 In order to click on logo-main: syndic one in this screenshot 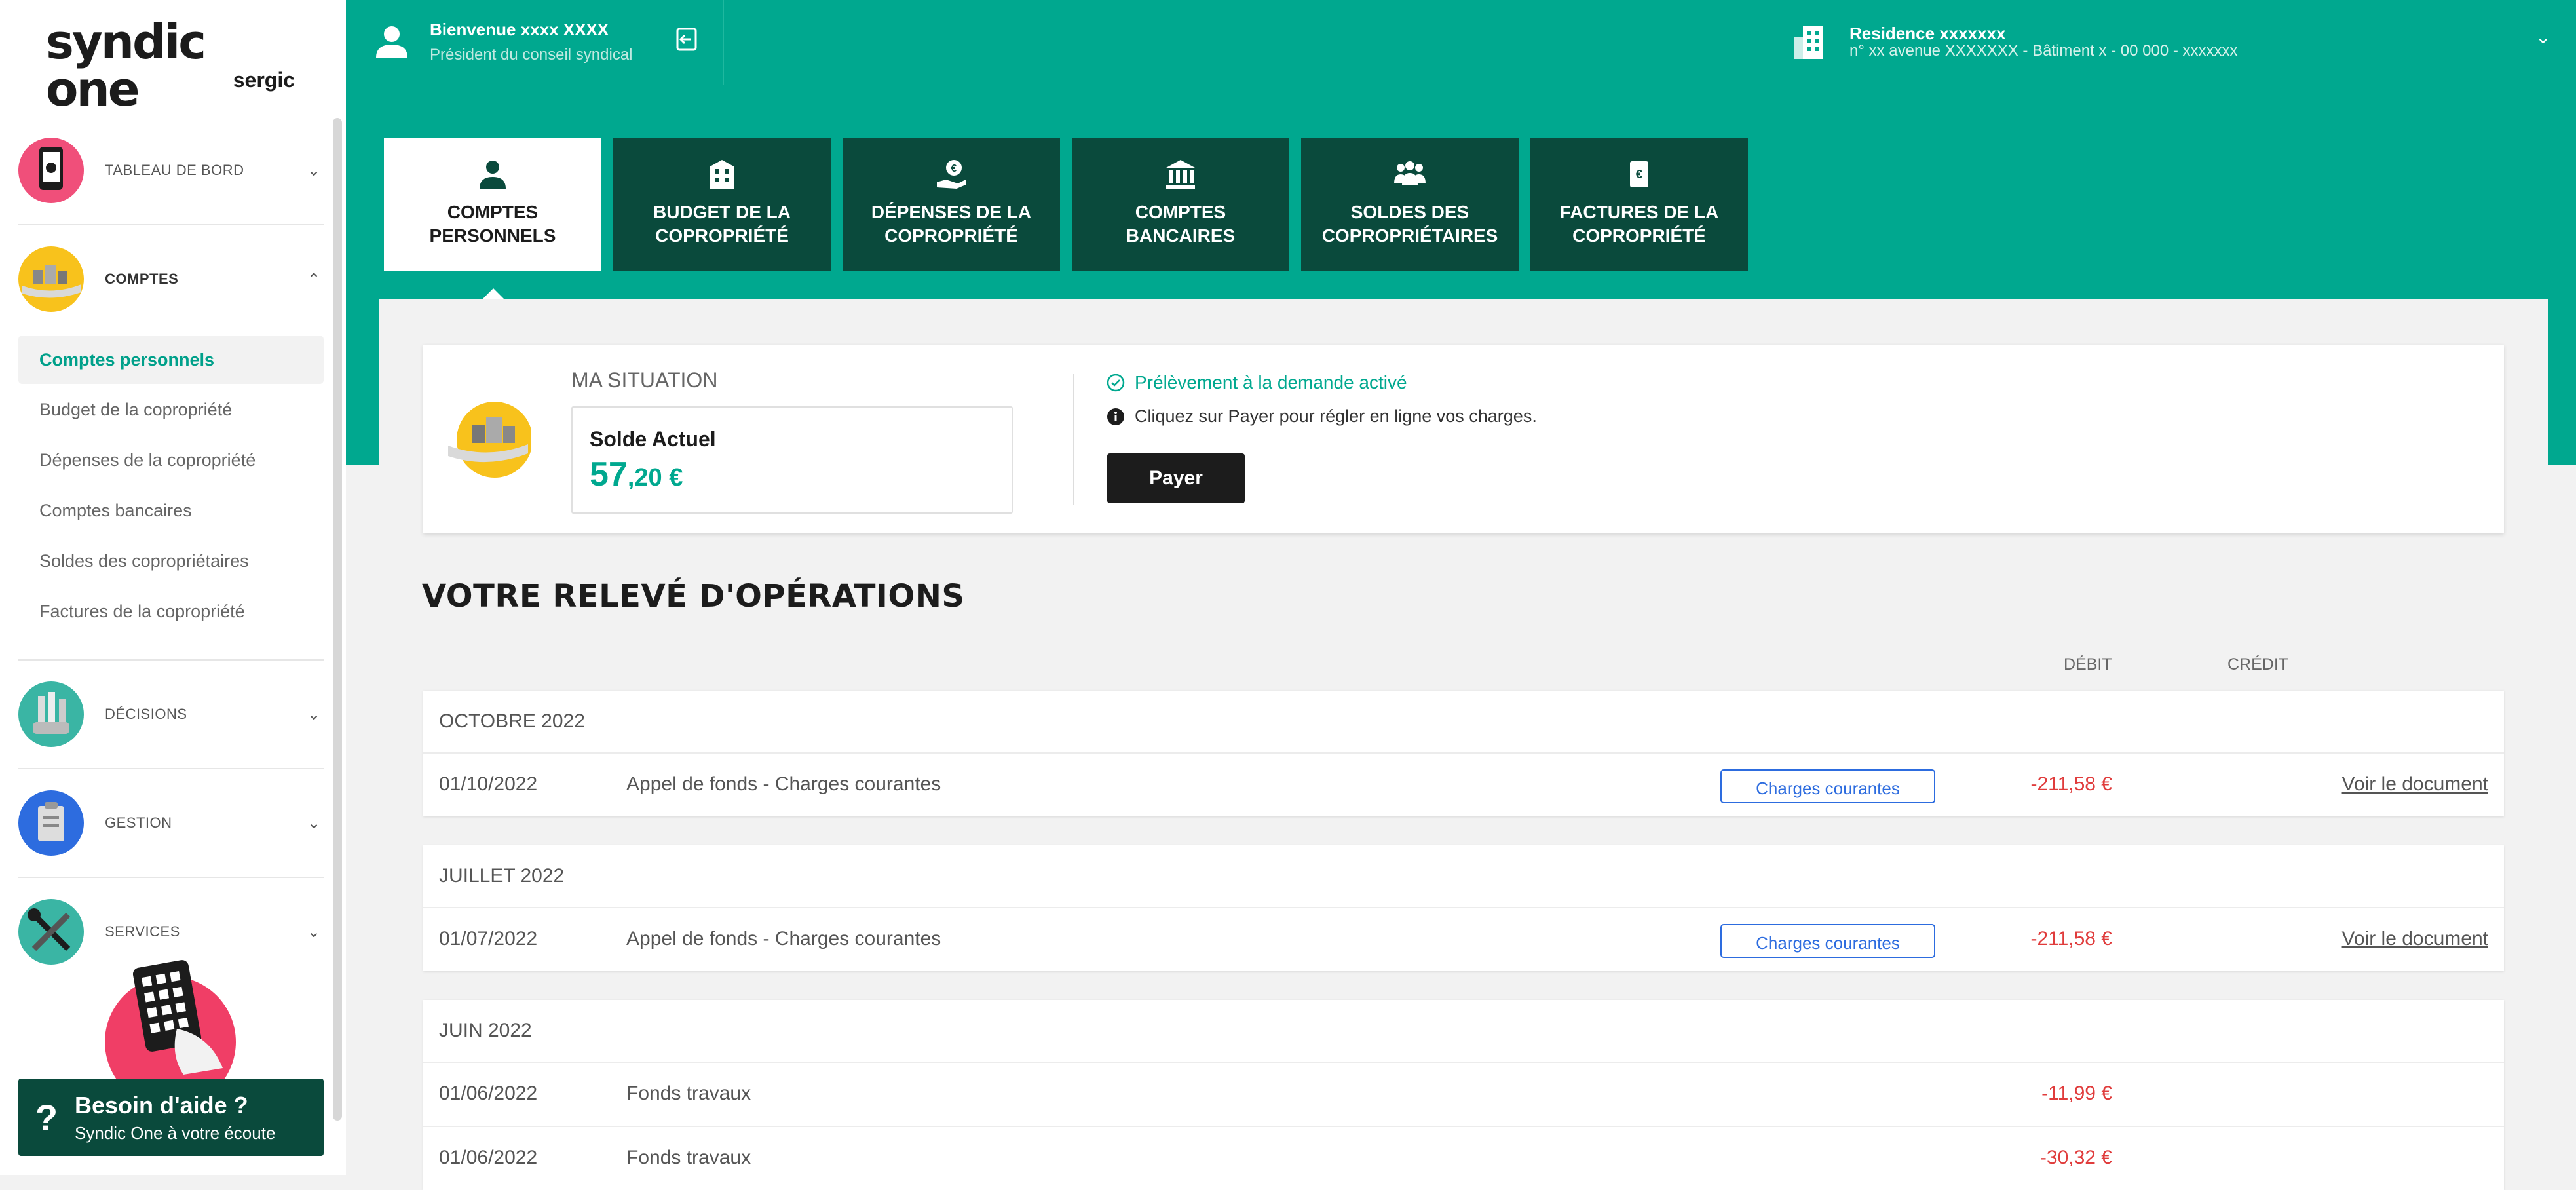, I will do `click(126, 65)`.